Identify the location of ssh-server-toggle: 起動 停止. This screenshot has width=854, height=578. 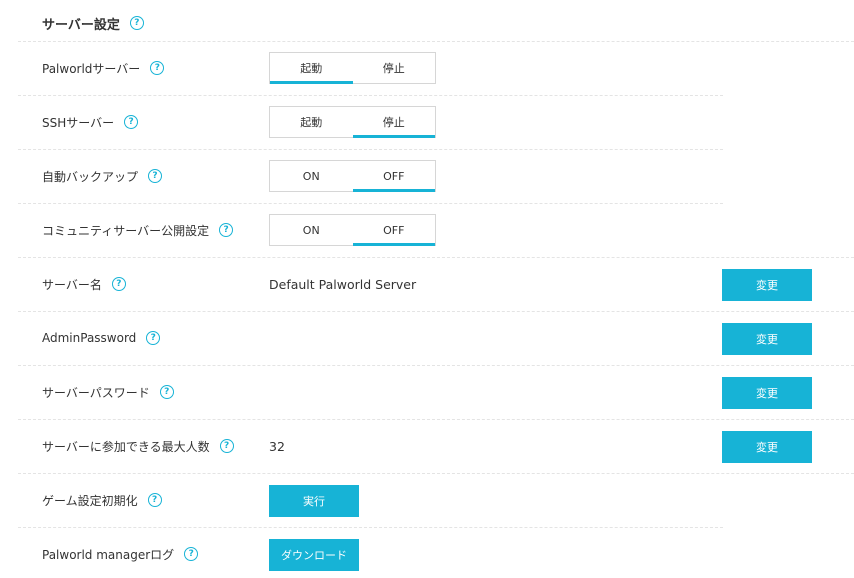
(352, 122).